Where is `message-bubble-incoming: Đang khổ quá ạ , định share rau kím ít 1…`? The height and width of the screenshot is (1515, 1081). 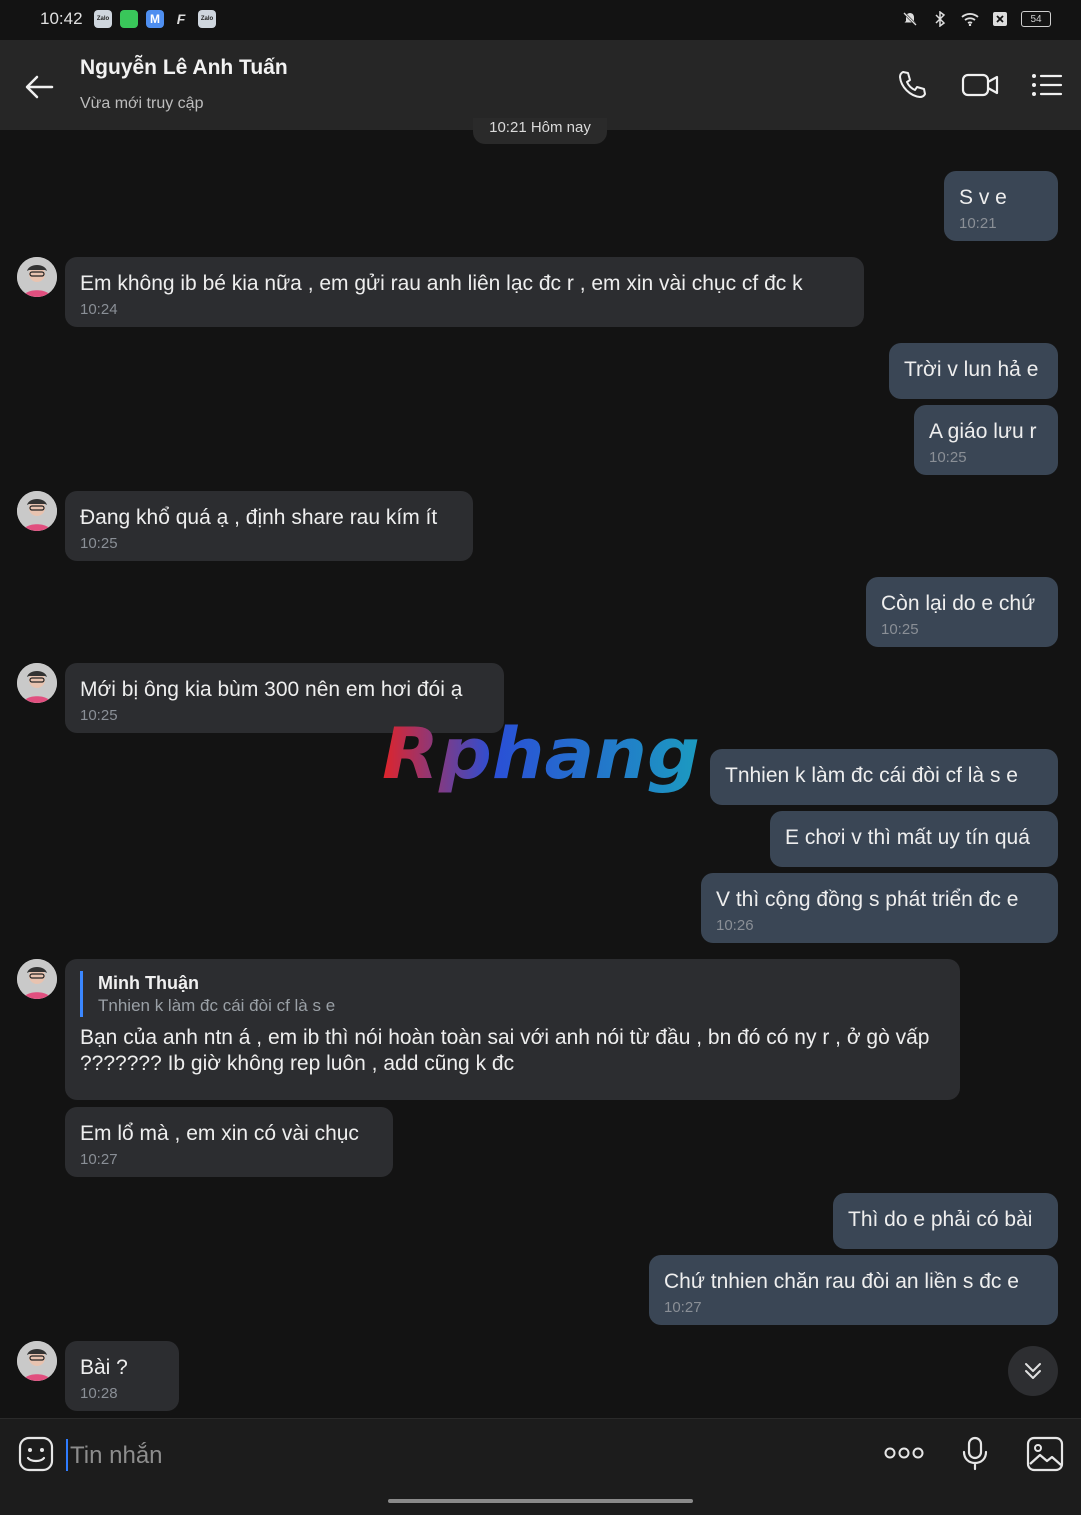
message-bubble-incoming: Đang khổ quá ạ , định share rau kím ít 1… is located at coordinates (269, 526).